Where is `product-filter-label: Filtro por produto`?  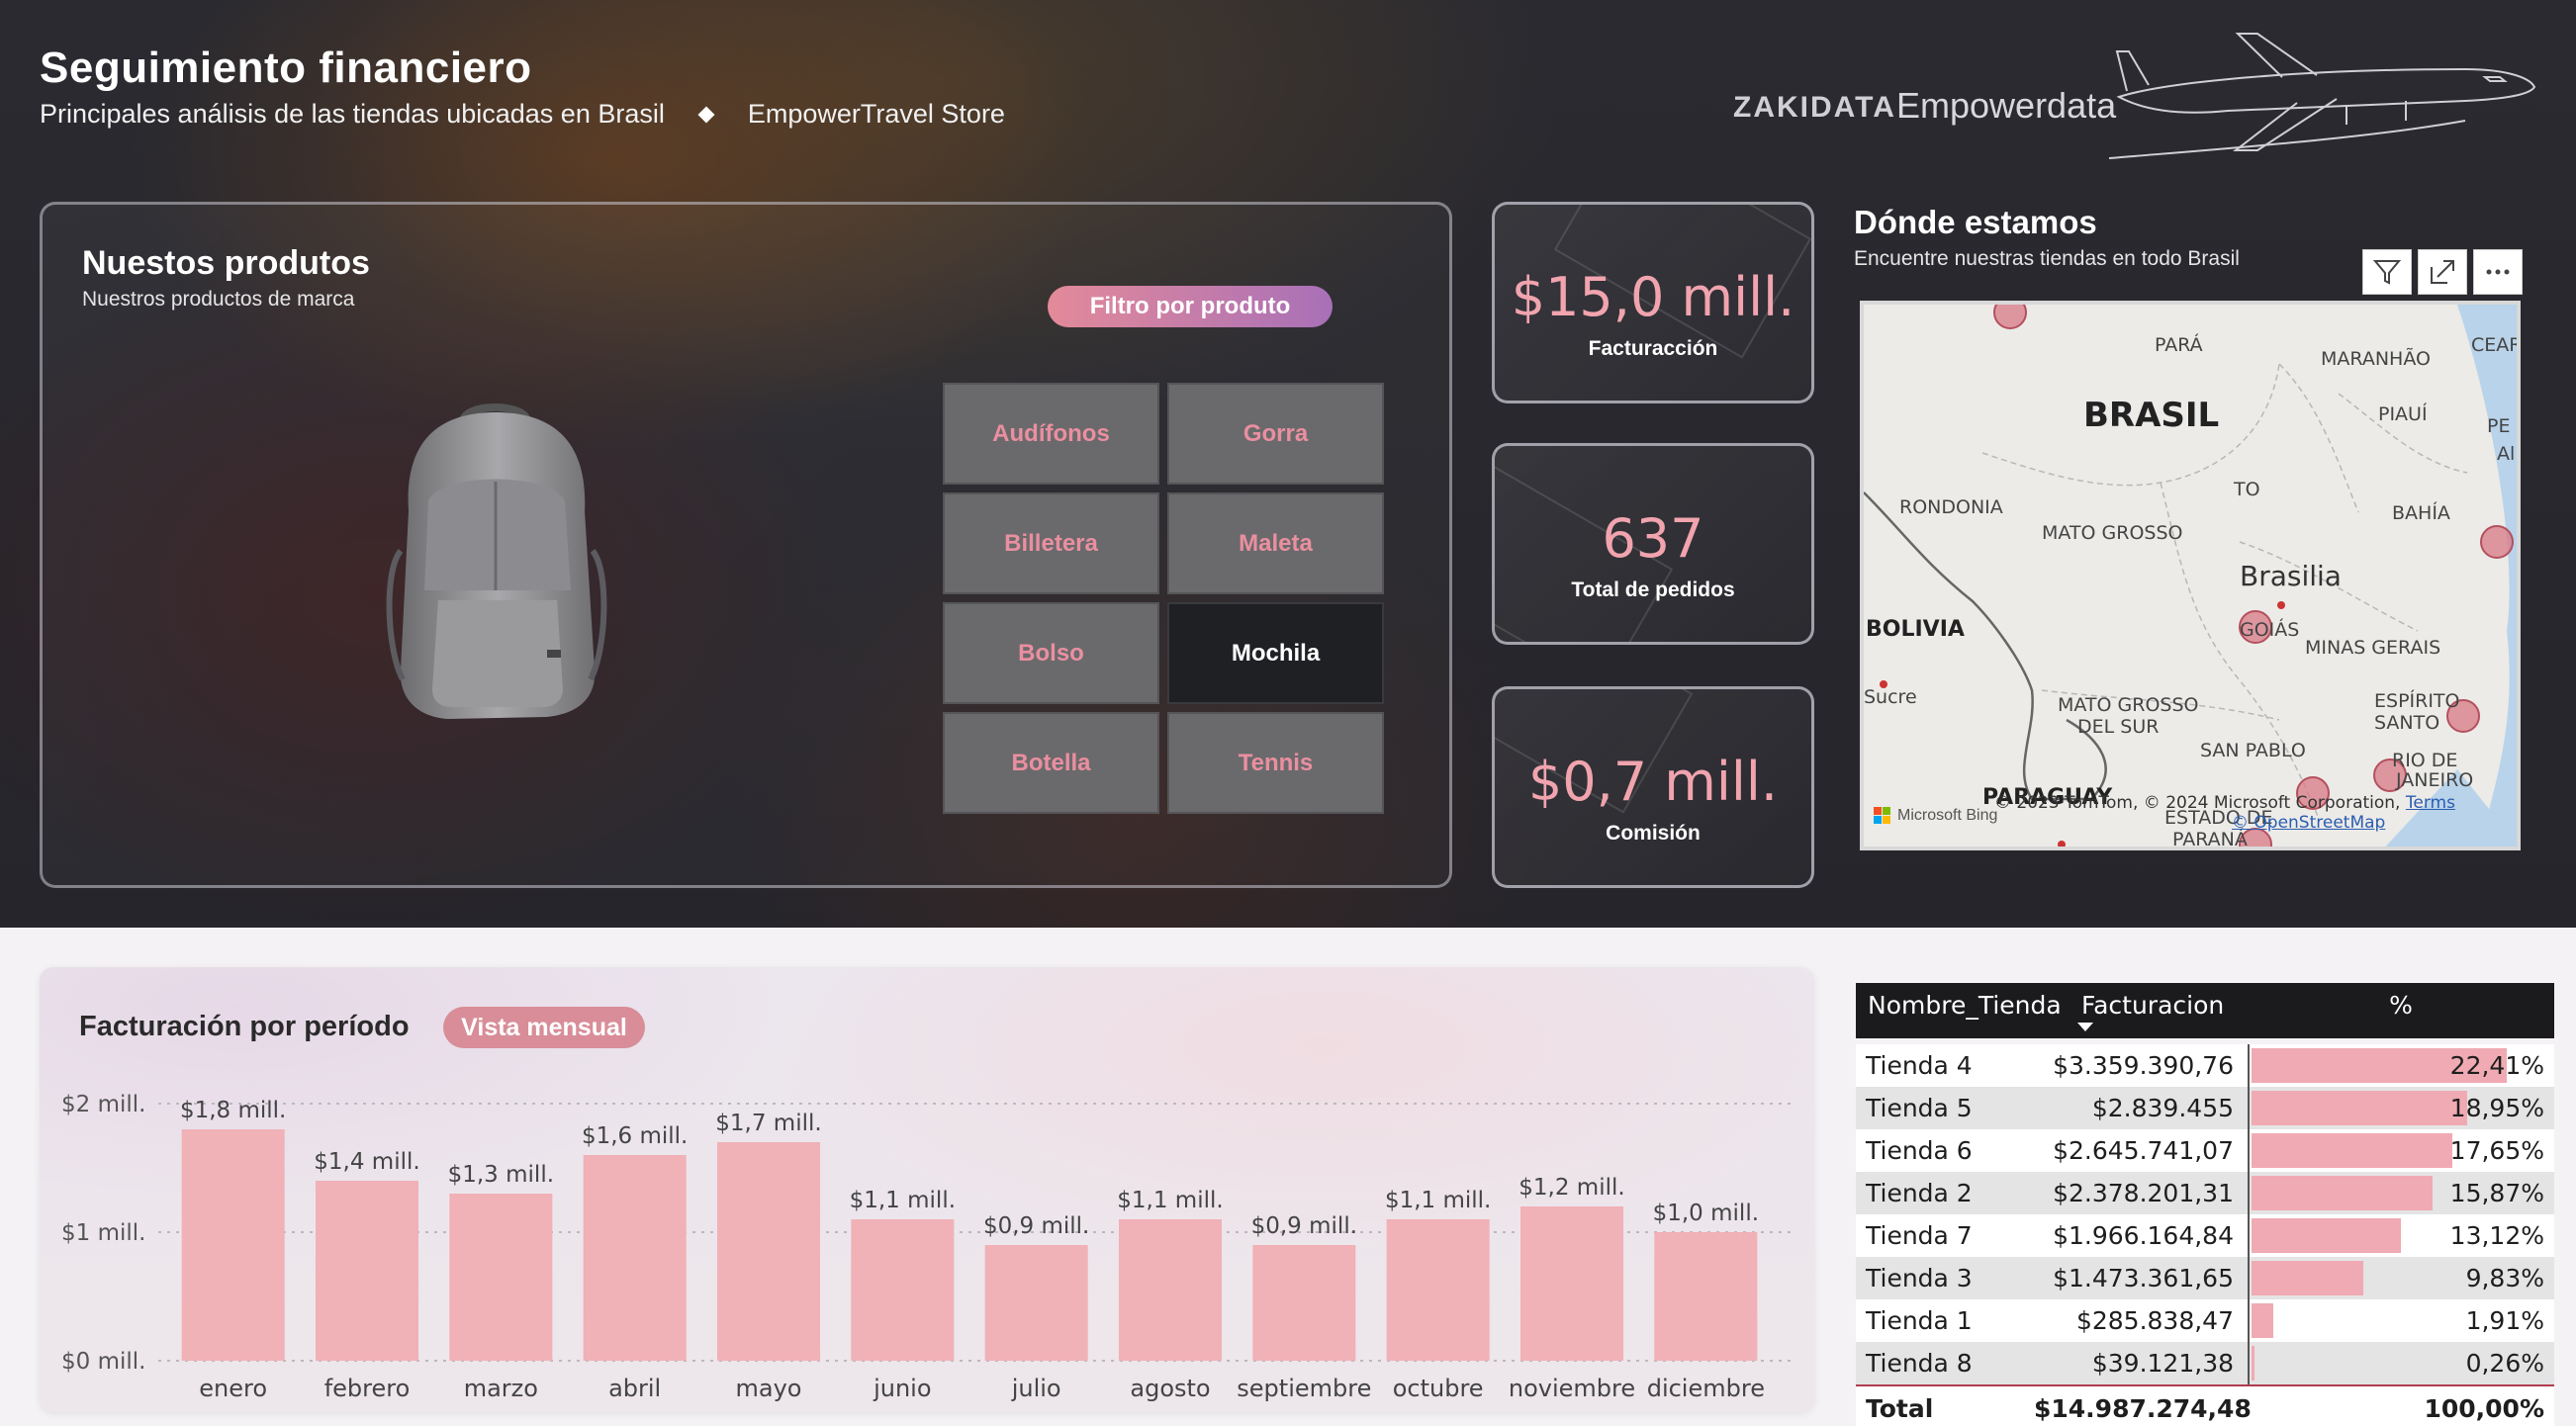 product-filter-label: Filtro por produto is located at coordinates (1191, 306).